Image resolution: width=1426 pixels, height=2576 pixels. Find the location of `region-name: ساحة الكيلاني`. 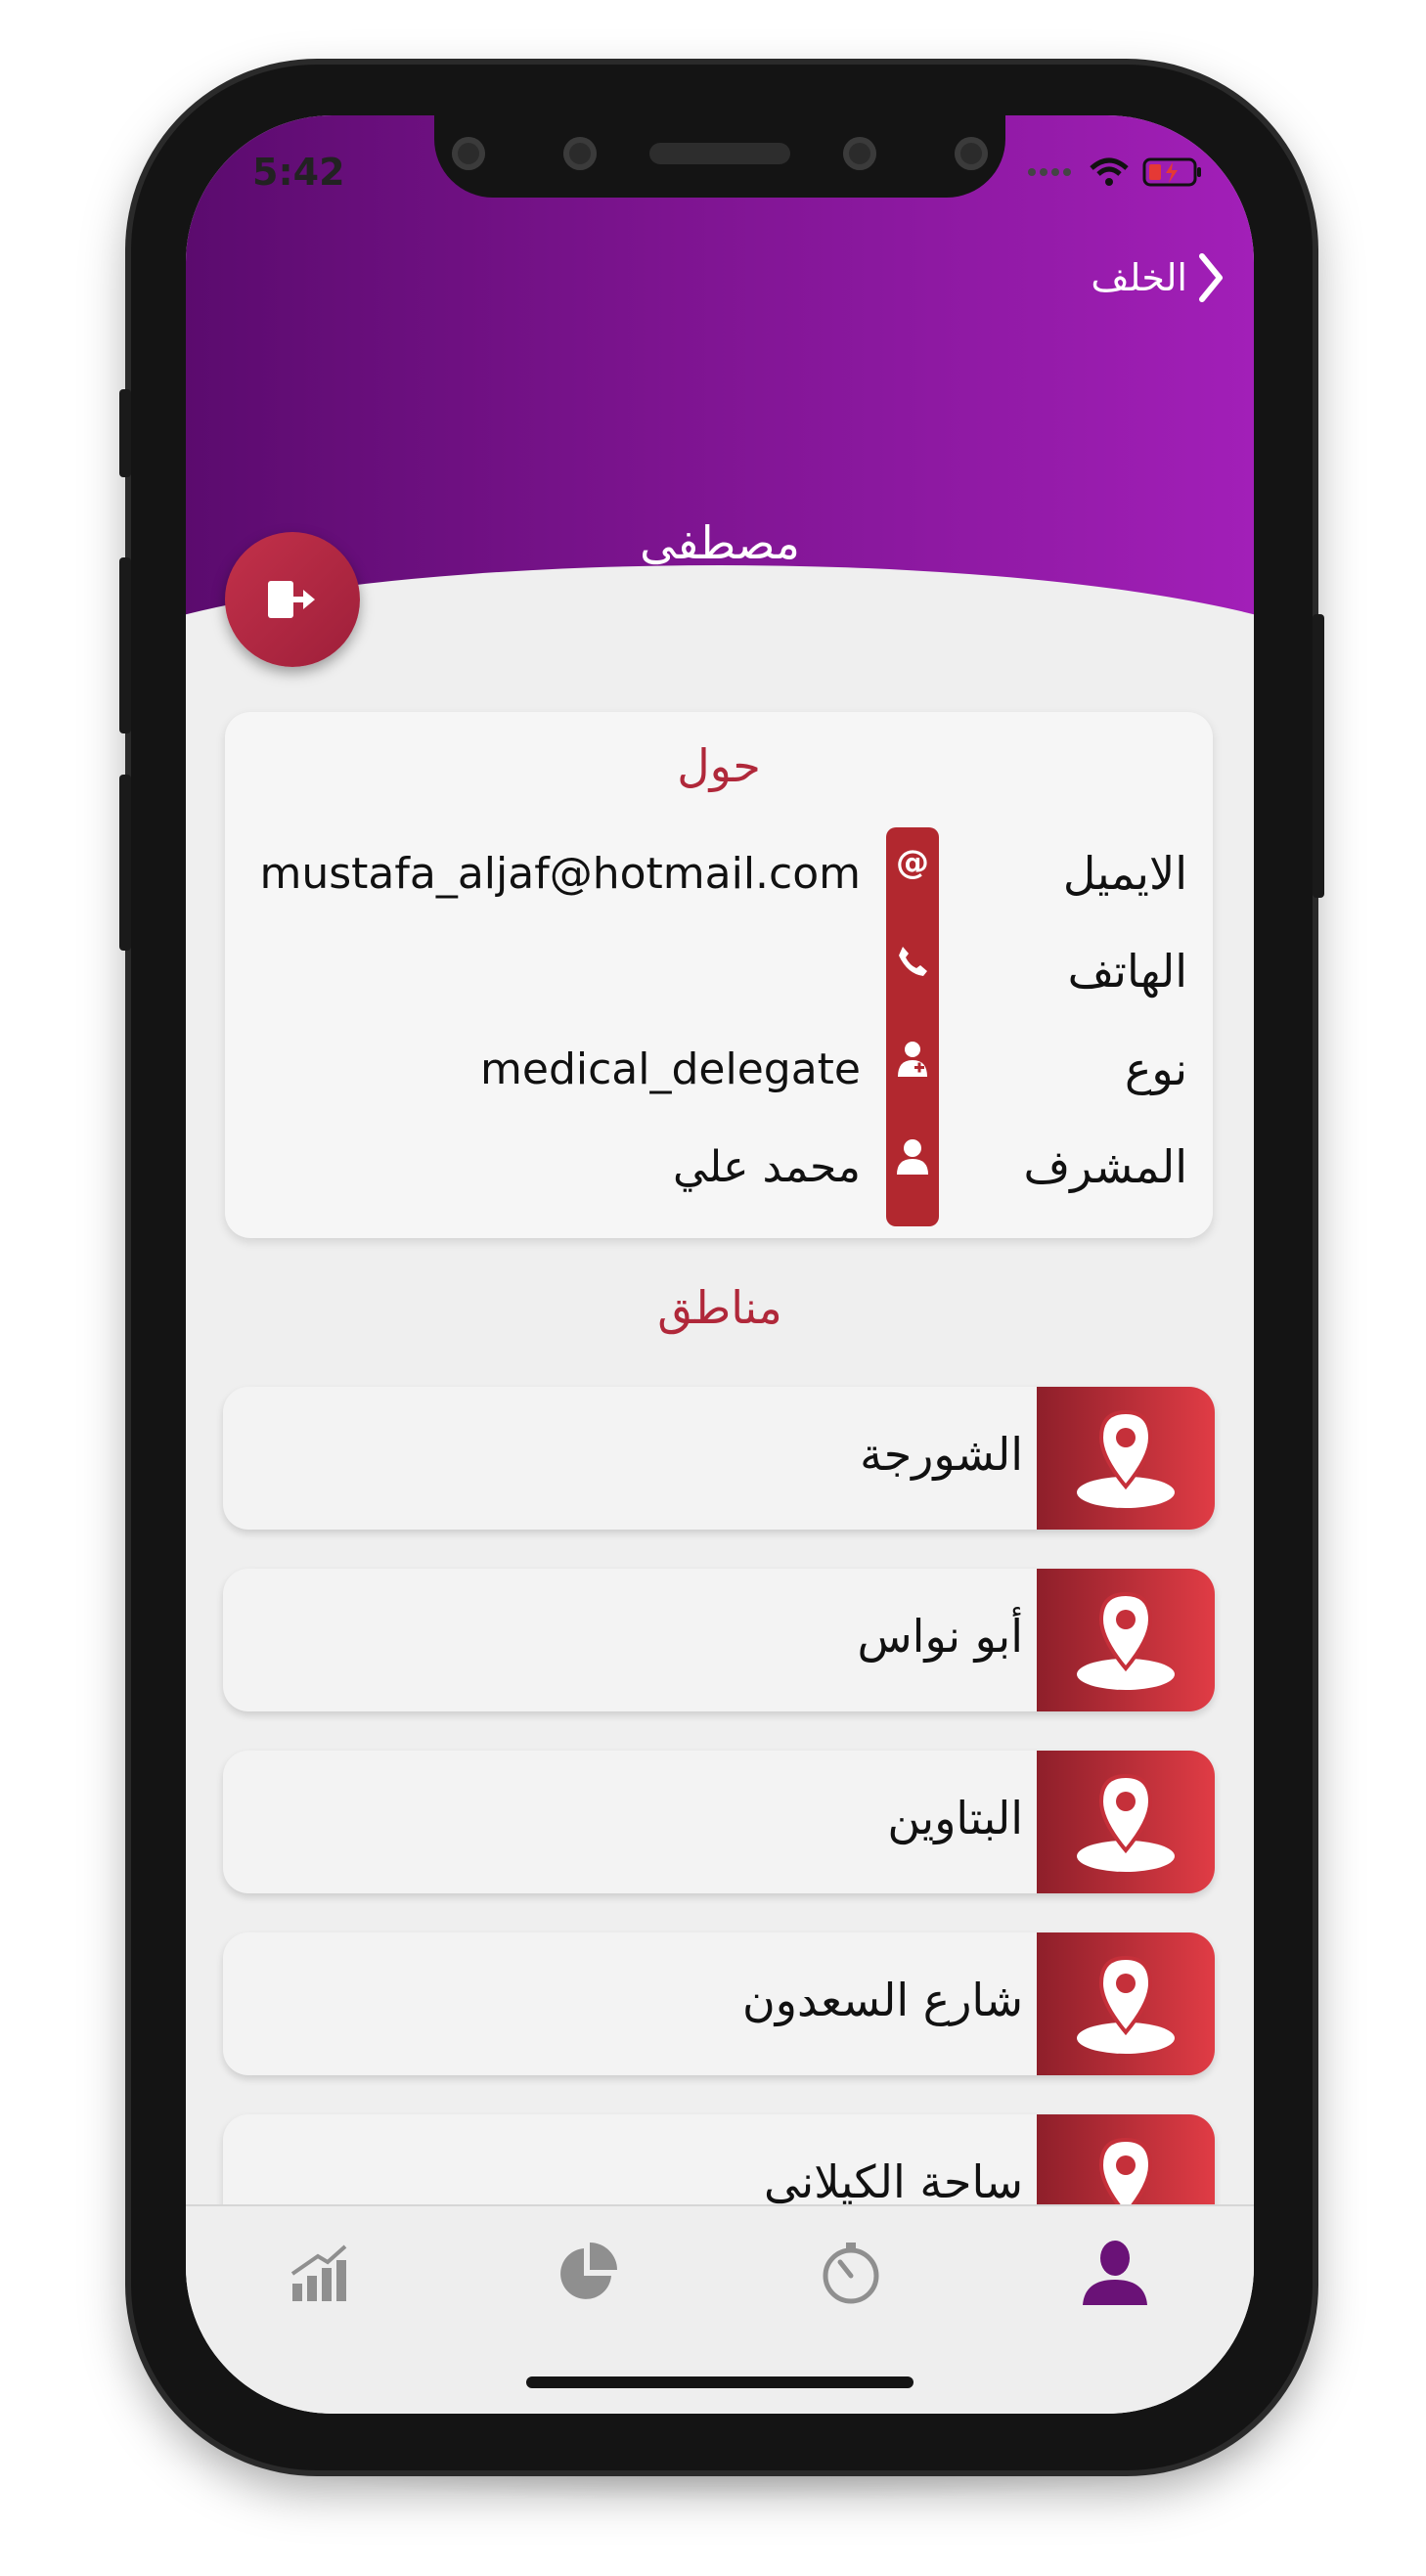

region-name: ساحة الكيلاني is located at coordinates (893, 2182).